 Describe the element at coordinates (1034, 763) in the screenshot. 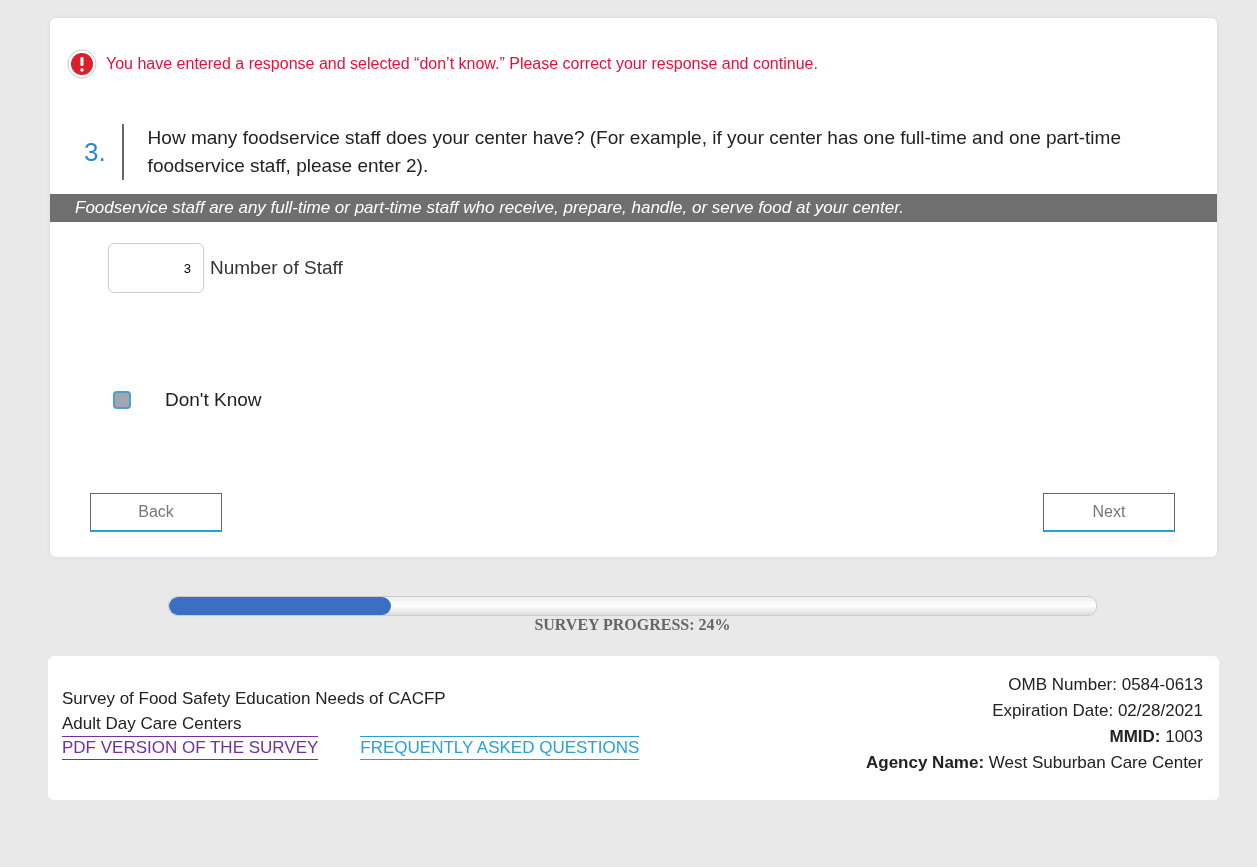

I see `info-line: Agency Name: West Suburban Care Center` at that location.